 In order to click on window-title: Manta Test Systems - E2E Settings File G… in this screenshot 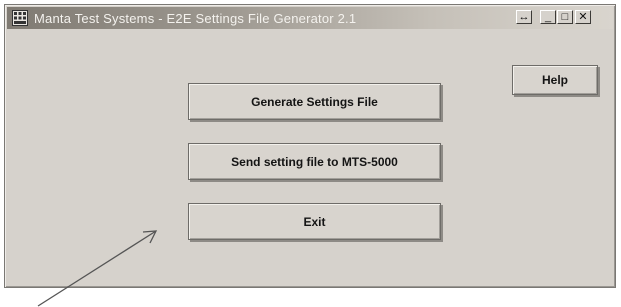, I will do `click(195, 18)`.